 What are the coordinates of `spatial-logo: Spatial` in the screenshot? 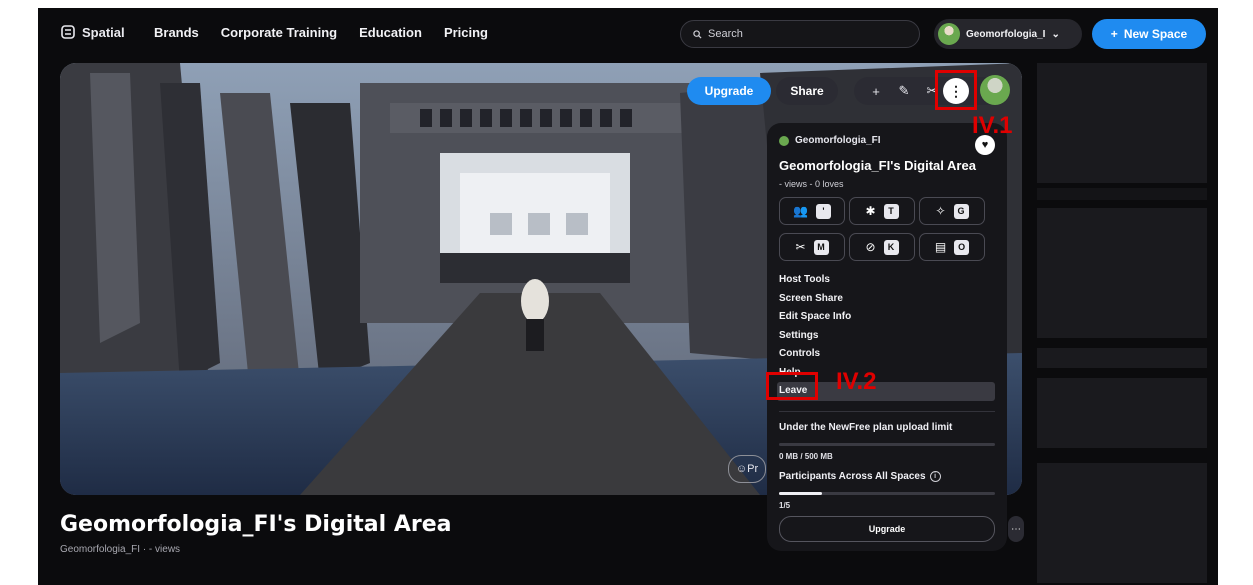 It's located at (92, 32).